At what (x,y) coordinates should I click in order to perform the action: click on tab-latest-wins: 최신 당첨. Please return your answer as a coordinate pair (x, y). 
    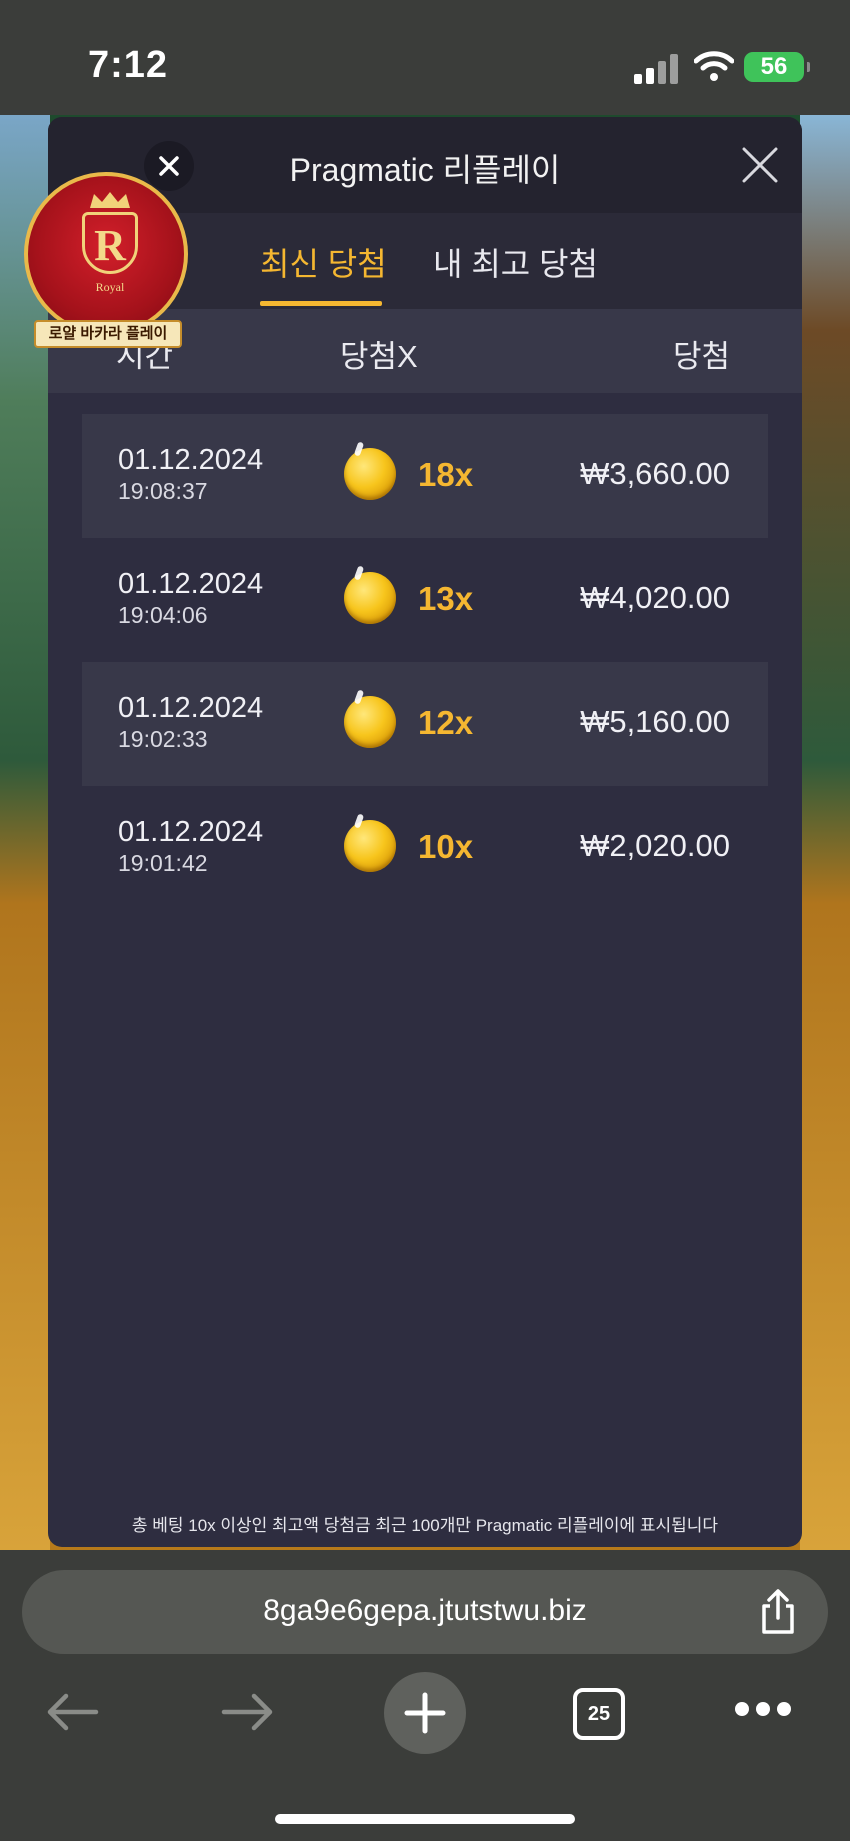
    Looking at the image, I should click on (323, 262).